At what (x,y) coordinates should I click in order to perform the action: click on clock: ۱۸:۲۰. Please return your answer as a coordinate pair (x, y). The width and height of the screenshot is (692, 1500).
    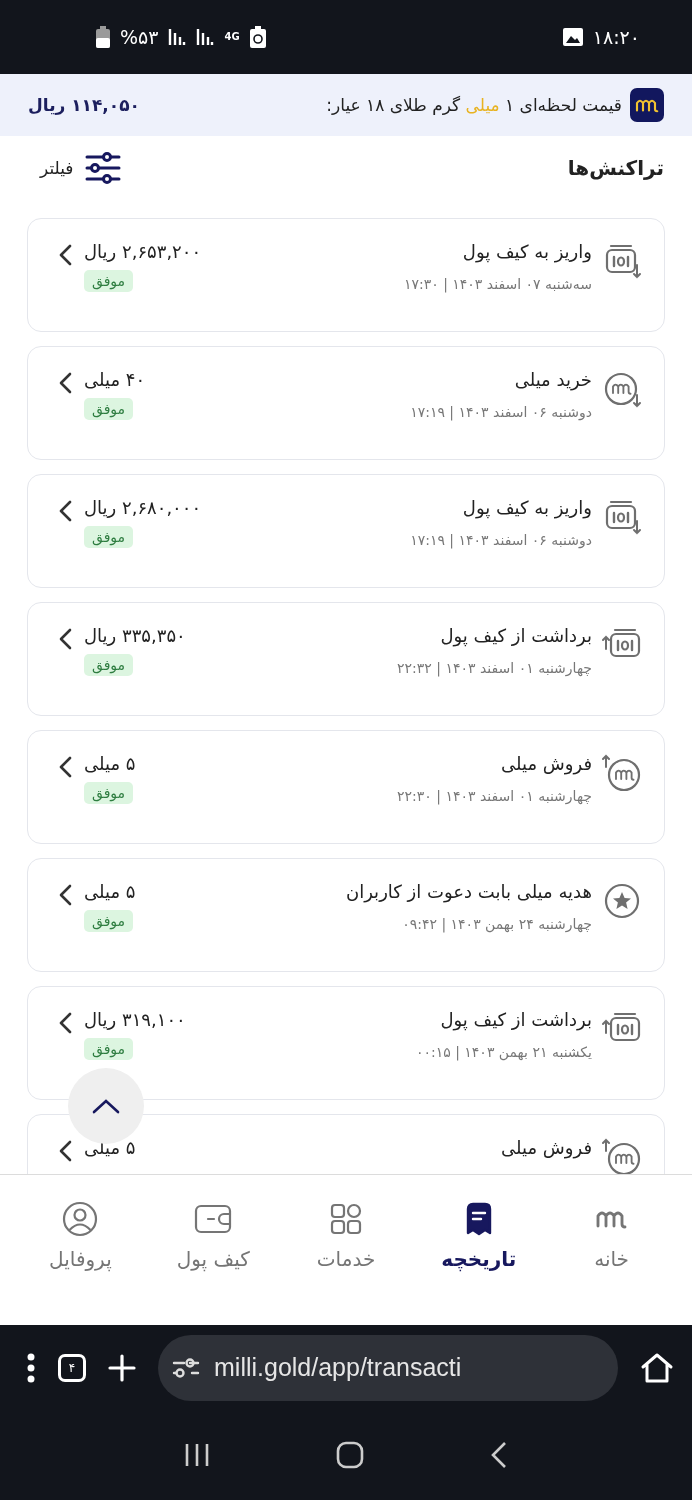
    Looking at the image, I should click on (616, 37).